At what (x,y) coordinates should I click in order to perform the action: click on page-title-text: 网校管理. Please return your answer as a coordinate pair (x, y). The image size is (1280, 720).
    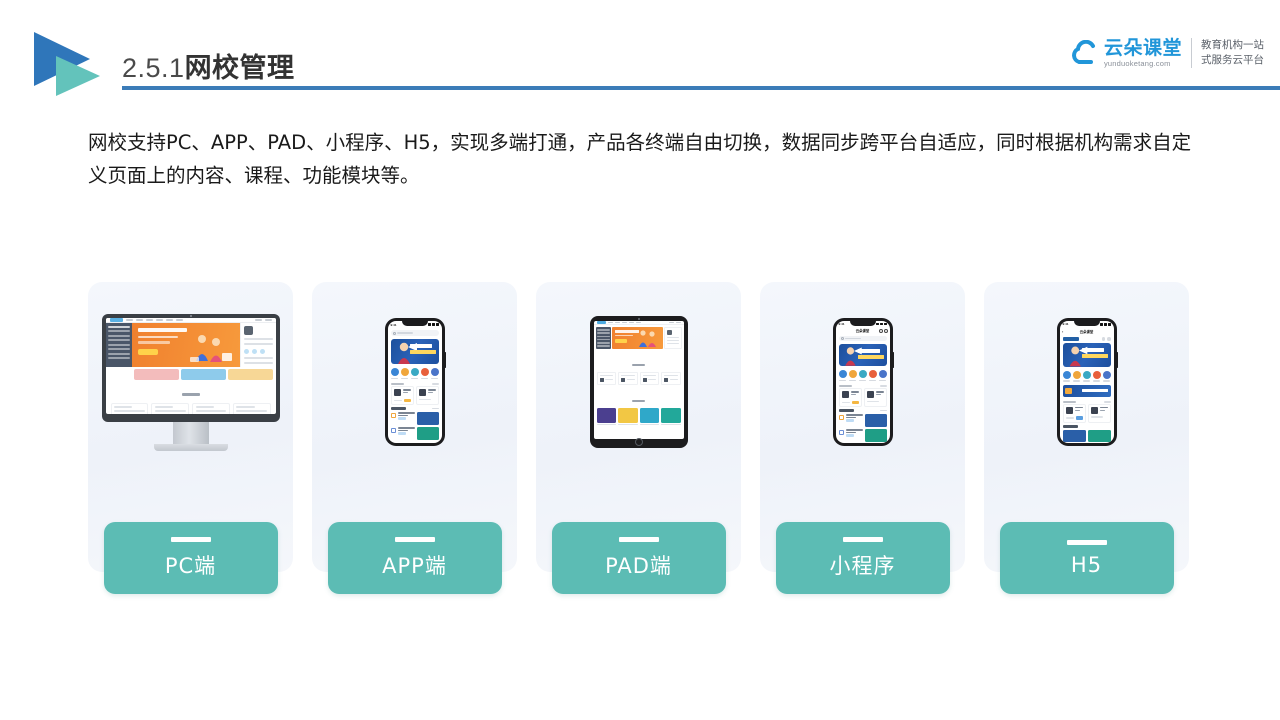
    Looking at the image, I should click on (239, 68).